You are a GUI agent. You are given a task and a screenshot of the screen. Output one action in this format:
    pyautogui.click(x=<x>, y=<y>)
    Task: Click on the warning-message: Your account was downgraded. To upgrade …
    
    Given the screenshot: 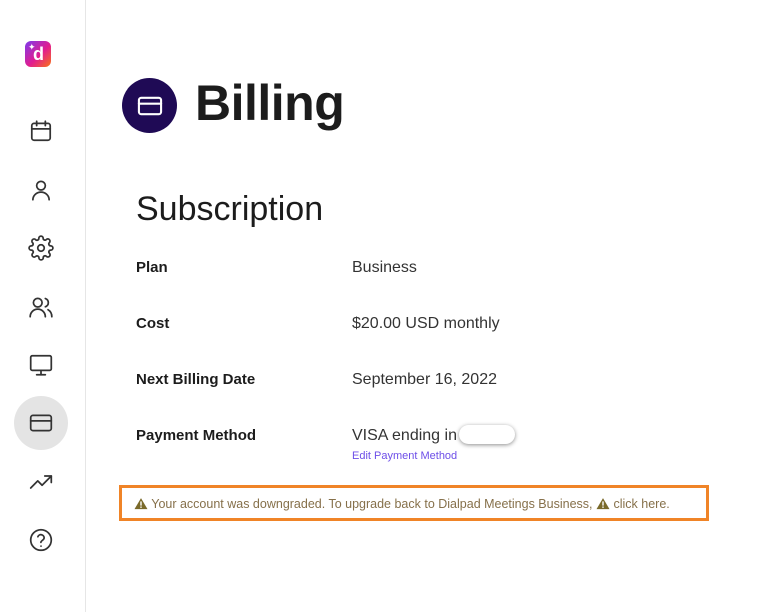 What is the action you would take?
    pyautogui.click(x=372, y=504)
    